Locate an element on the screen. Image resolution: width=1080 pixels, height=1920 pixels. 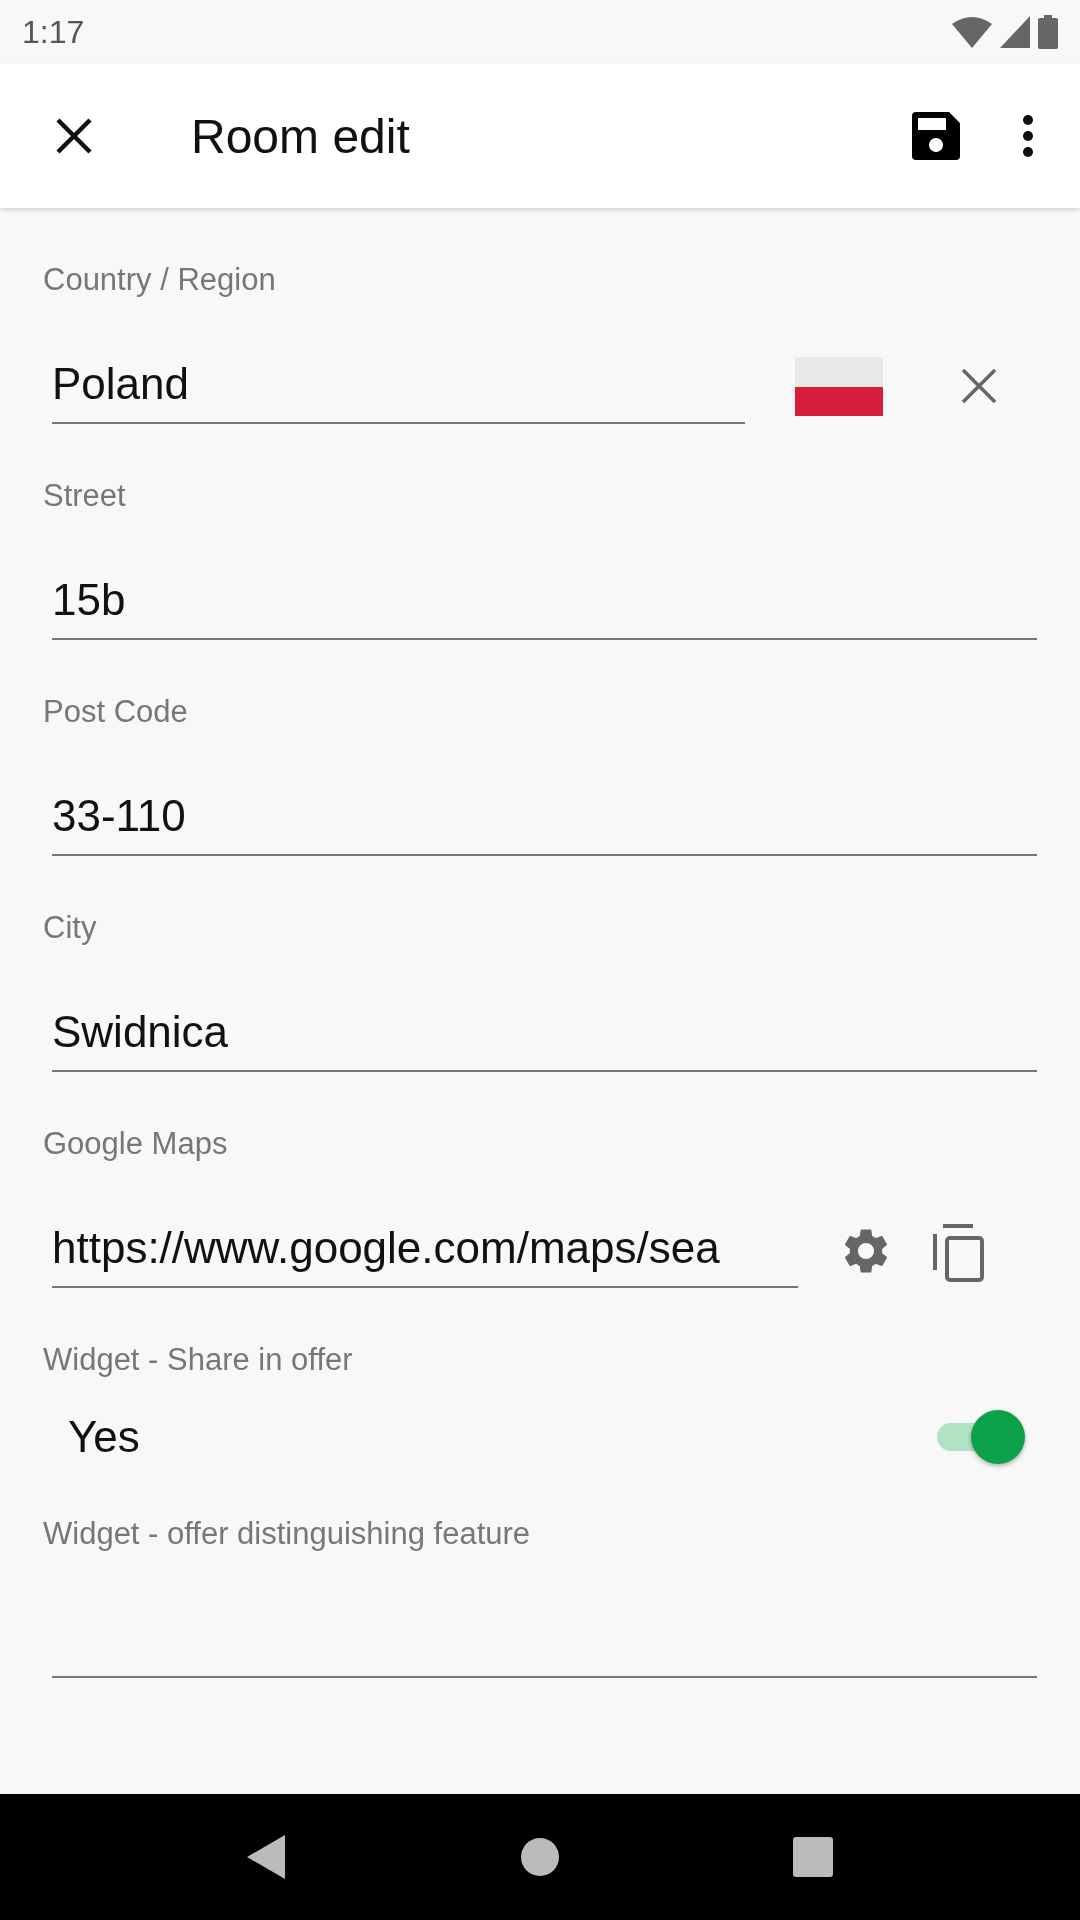
screen-title: Room edit is located at coordinates (301, 136).